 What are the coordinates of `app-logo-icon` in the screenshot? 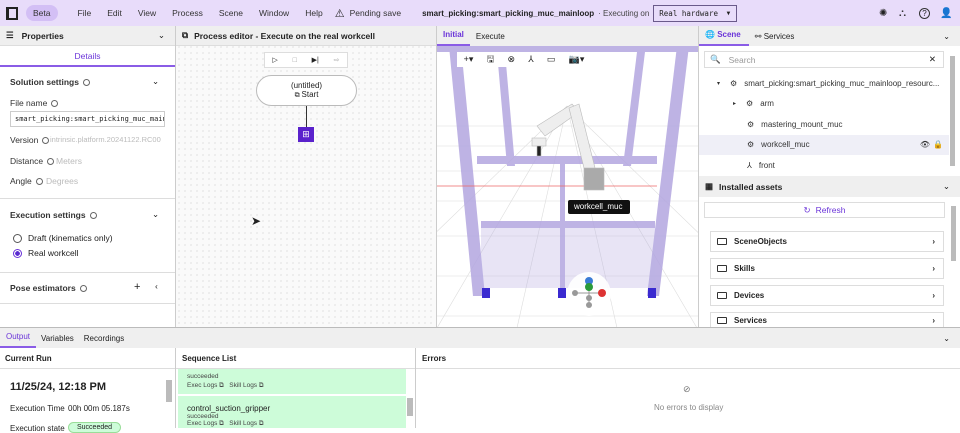 It's located at (12, 13).